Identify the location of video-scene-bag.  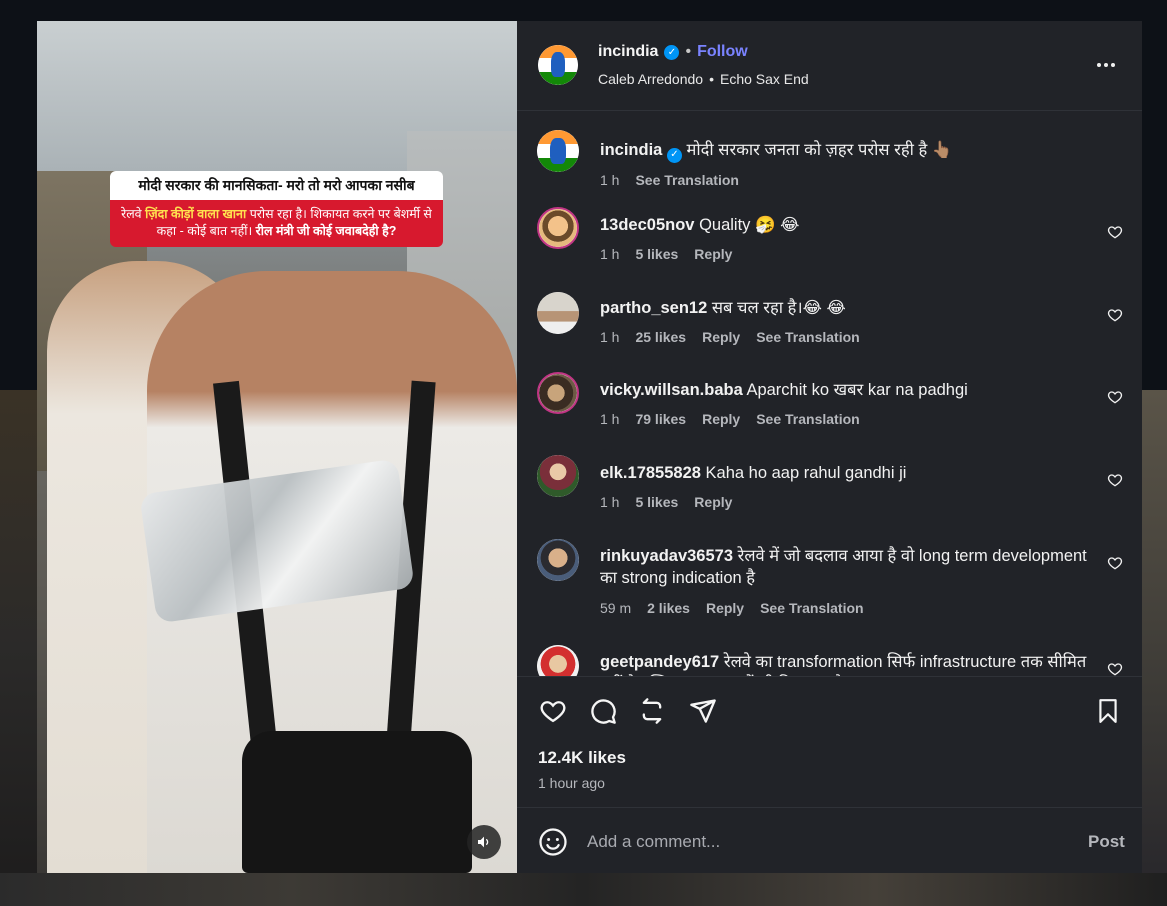
(357, 802).